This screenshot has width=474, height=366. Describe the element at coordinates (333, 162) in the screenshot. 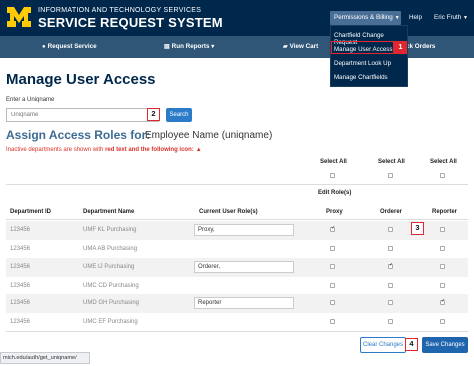

I see `select-all-proxy-label: Select All` at that location.